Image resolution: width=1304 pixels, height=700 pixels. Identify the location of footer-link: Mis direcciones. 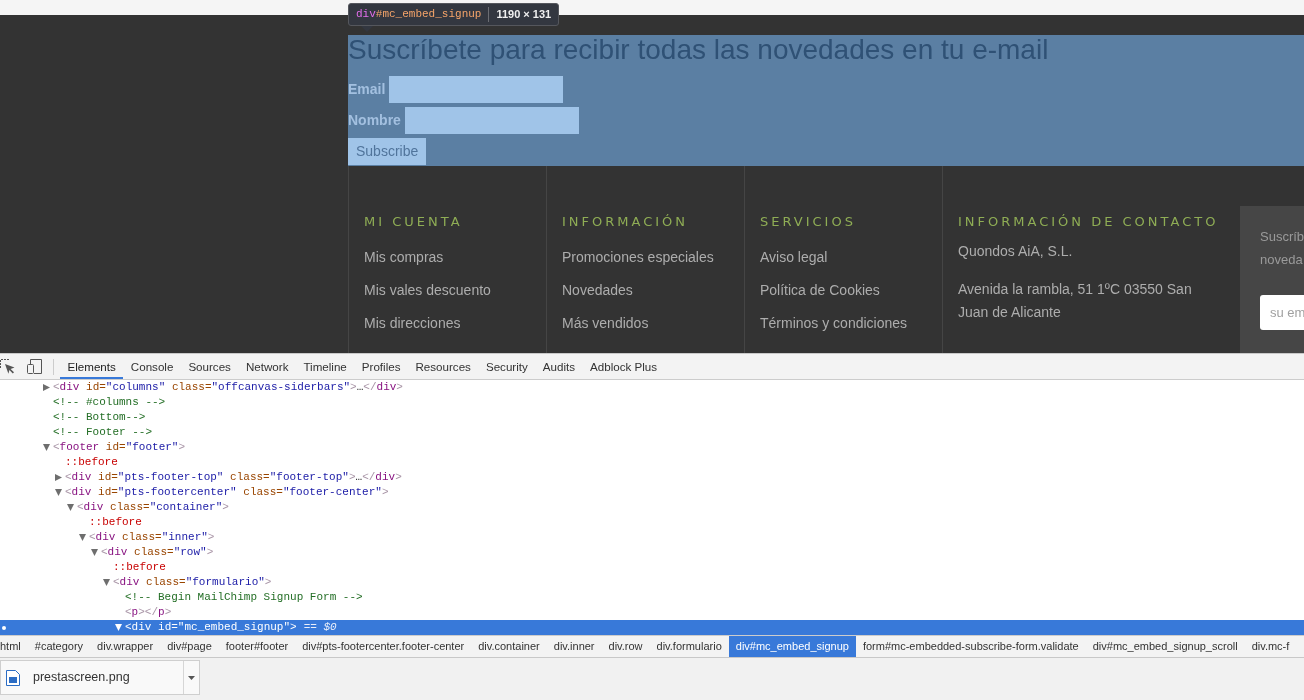
(412, 322).